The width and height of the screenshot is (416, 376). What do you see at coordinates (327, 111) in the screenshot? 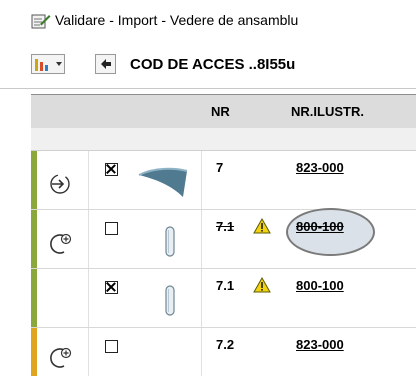
I see `column-header-nr-ilustr: NR.ILUSTR.` at bounding box center [327, 111].